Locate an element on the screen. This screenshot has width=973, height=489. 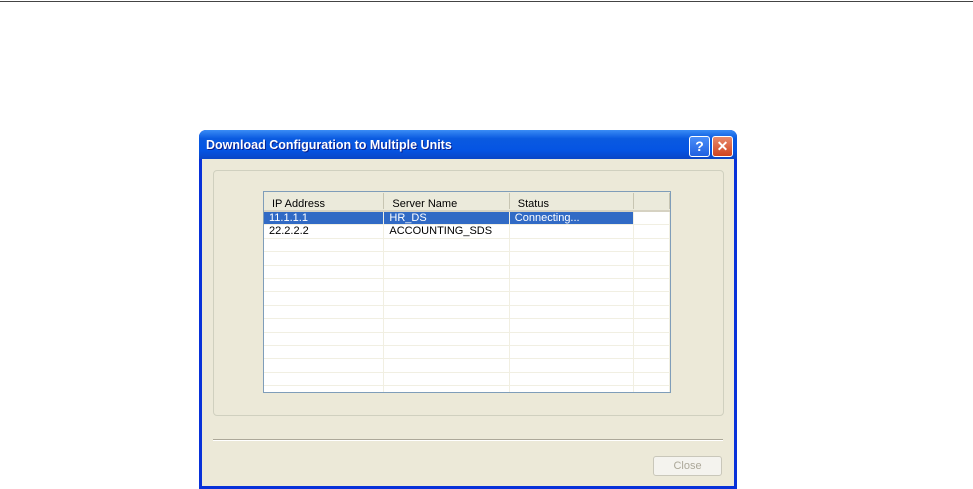
column-header-status: Status is located at coordinates (572, 201).